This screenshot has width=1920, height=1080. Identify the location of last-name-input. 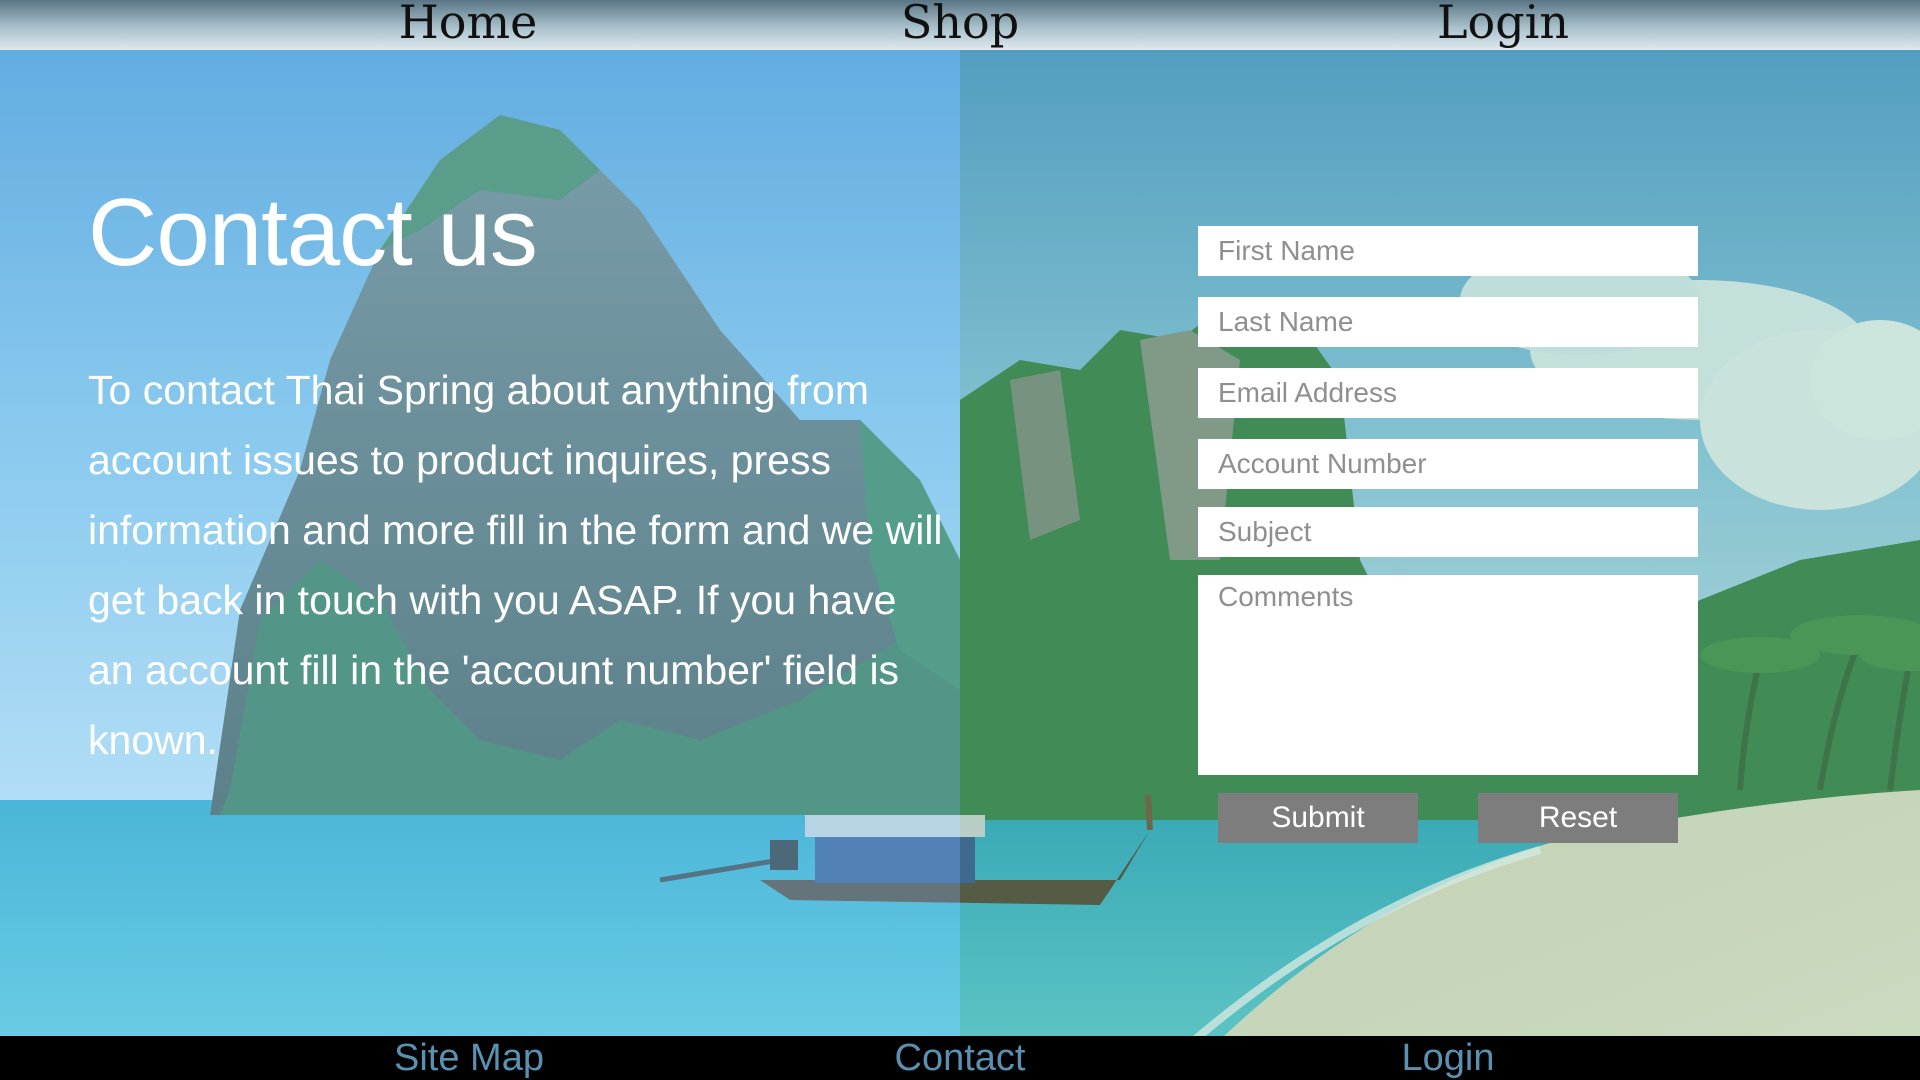
(1448, 322).